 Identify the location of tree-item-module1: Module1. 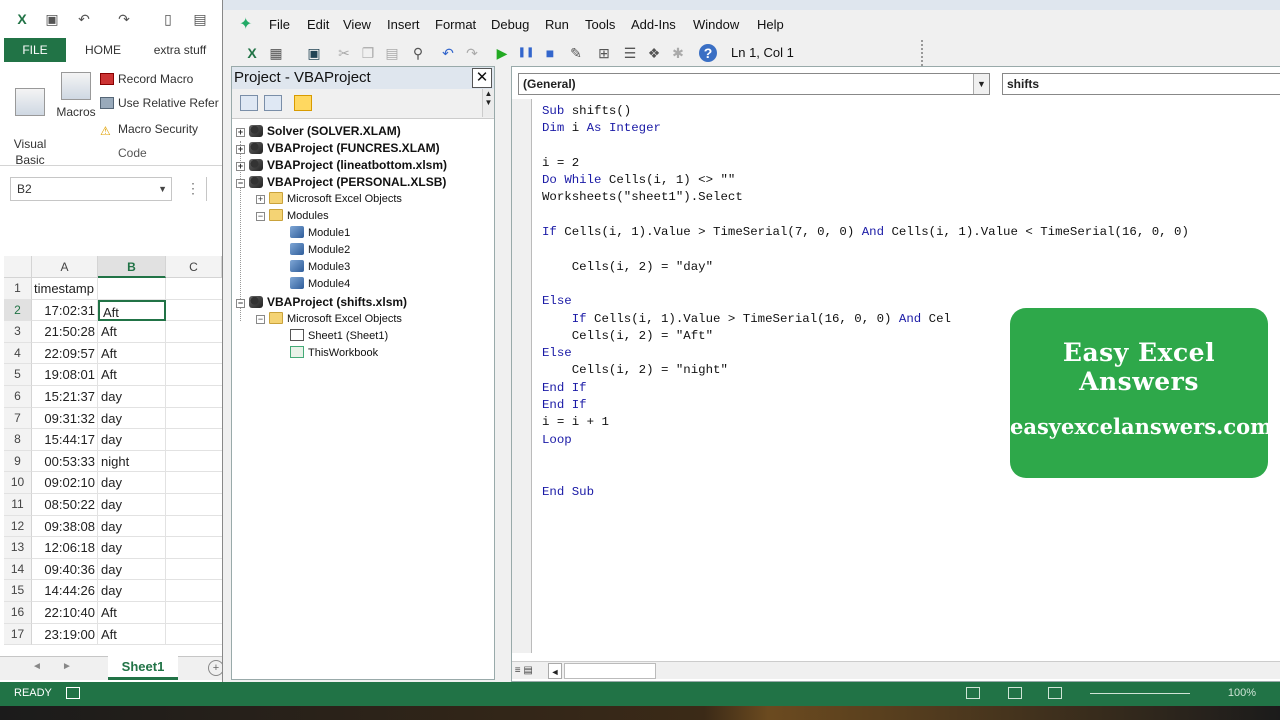
(320, 233).